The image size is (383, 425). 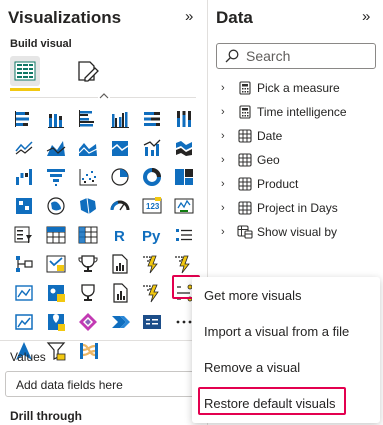 What do you see at coordinates (184, 118) in the screenshot?
I see `100-stacked-column-chart-icon` at bounding box center [184, 118].